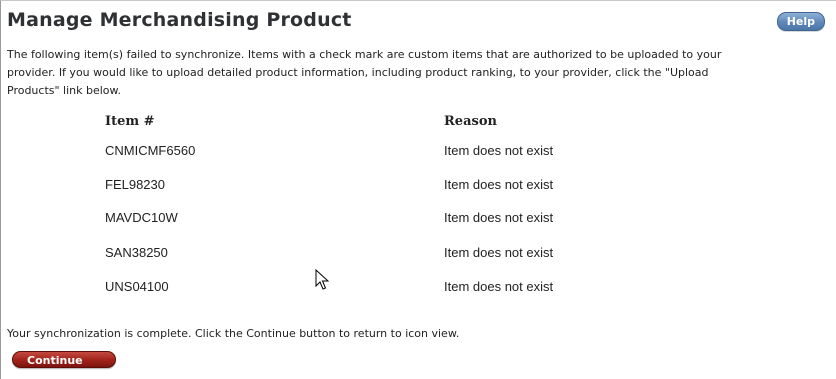 Image resolution: width=836 pixels, height=379 pixels. I want to click on item-number: CNMICMF6560, so click(150, 150).